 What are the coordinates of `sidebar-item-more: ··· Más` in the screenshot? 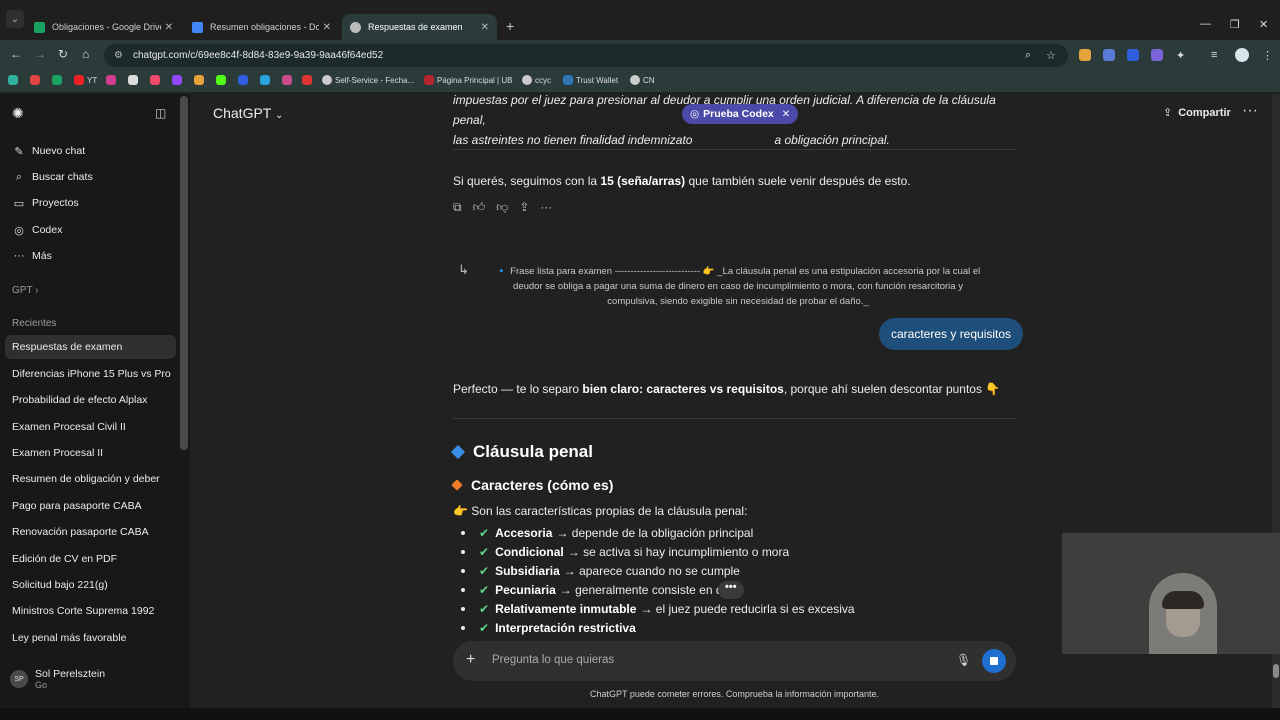 It's located at (90, 256).